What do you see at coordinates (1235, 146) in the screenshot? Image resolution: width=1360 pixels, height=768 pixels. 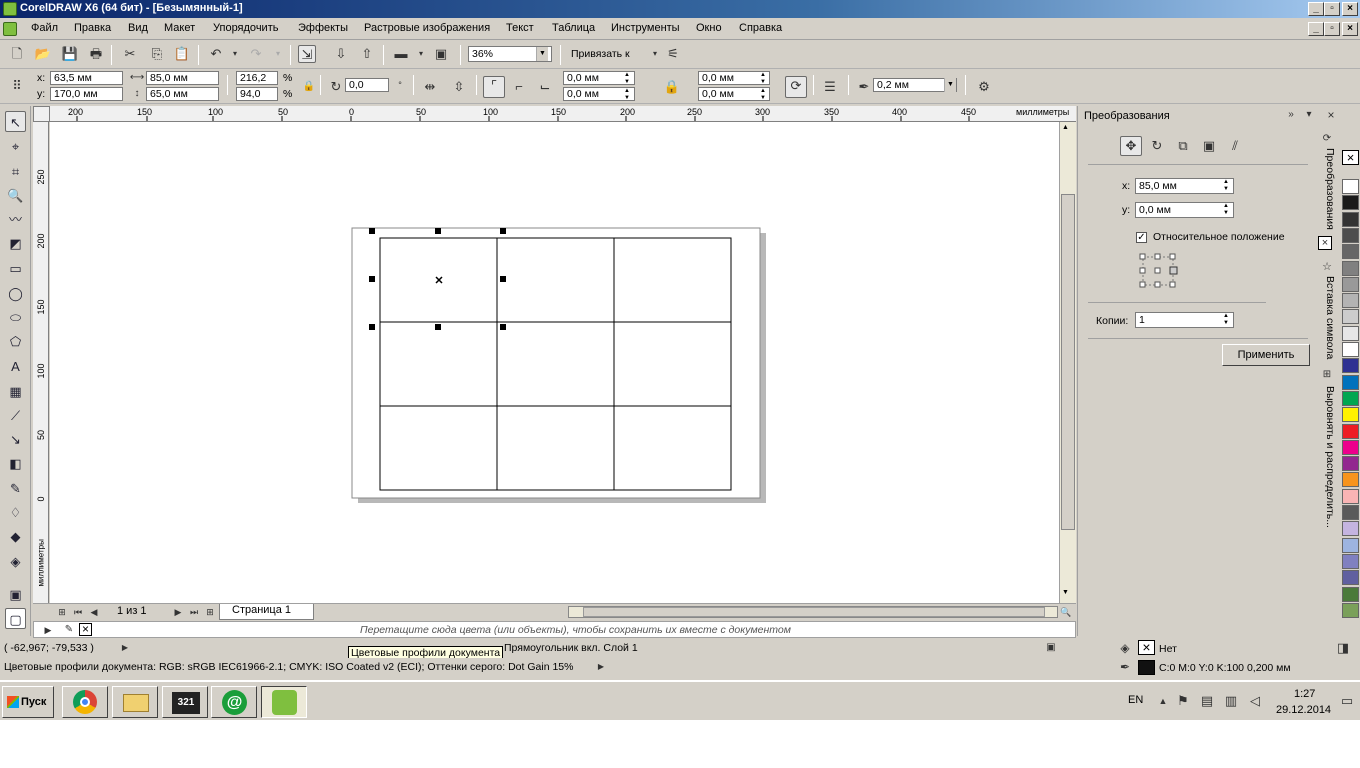 I see `skew-transform-icon: ⫽` at bounding box center [1235, 146].